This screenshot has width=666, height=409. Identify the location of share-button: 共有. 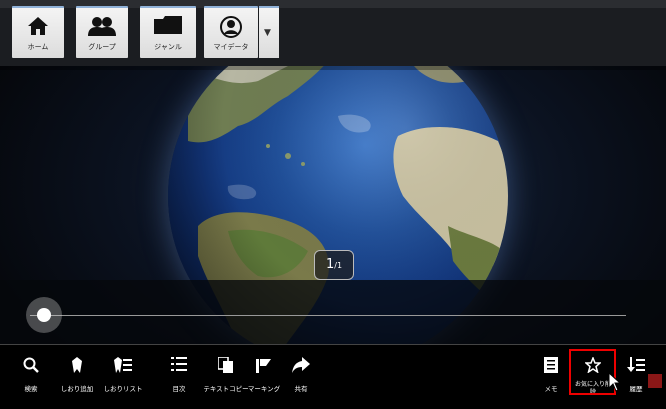
(301, 375).